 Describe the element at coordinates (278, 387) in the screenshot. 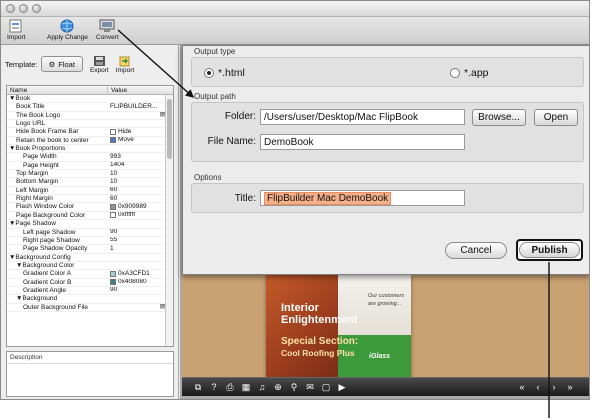

I see `zoom-in-icon: ⊕` at that location.